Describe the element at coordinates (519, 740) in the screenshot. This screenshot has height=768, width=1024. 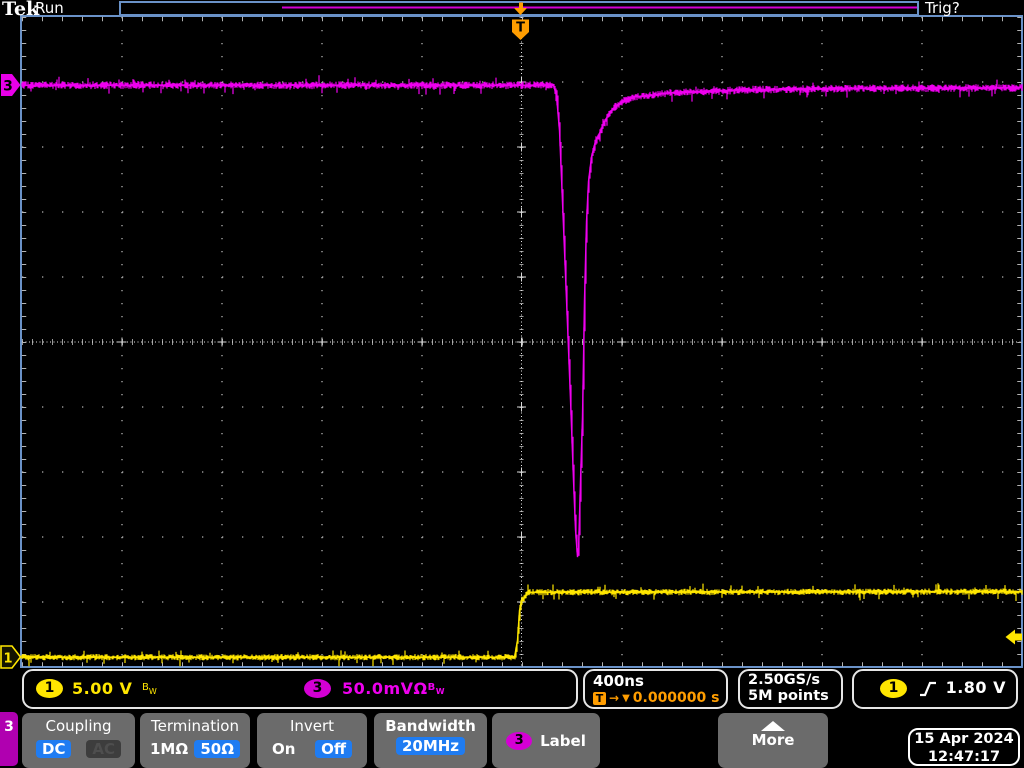
I see `label-ch3-badge: 3` at that location.